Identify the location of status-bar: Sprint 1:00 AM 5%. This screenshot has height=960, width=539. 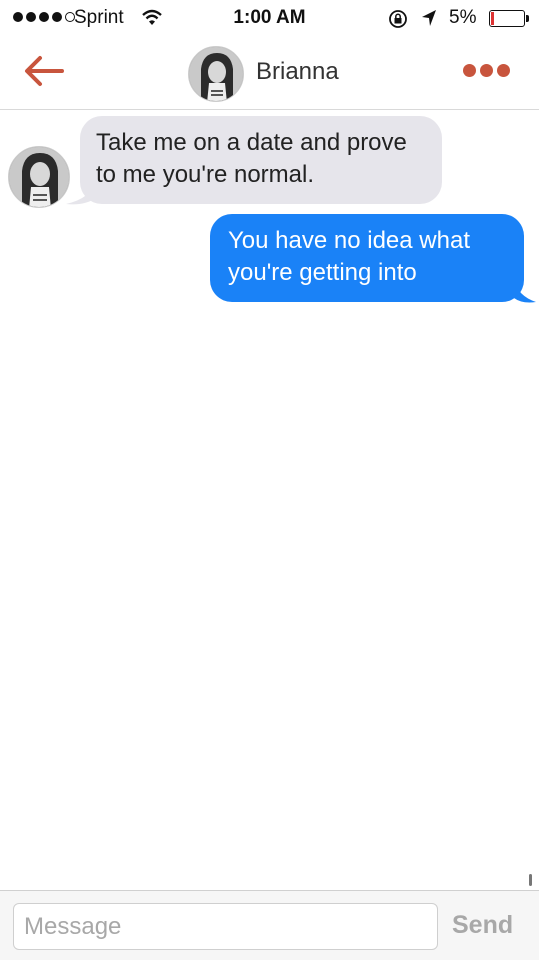
(269, 19).